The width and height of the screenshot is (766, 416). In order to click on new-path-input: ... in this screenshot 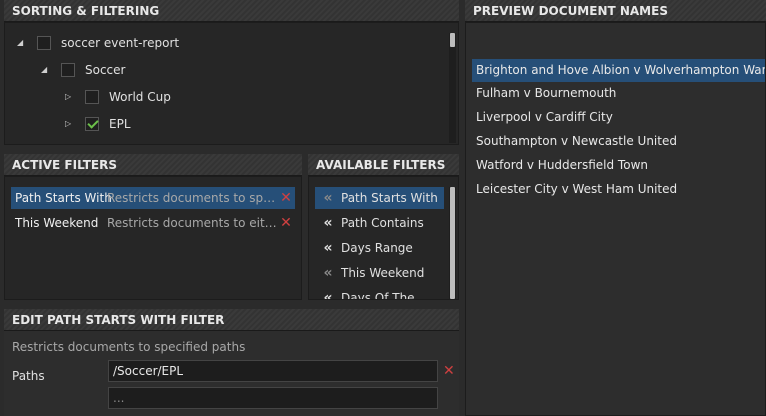, I will do `click(273, 398)`.